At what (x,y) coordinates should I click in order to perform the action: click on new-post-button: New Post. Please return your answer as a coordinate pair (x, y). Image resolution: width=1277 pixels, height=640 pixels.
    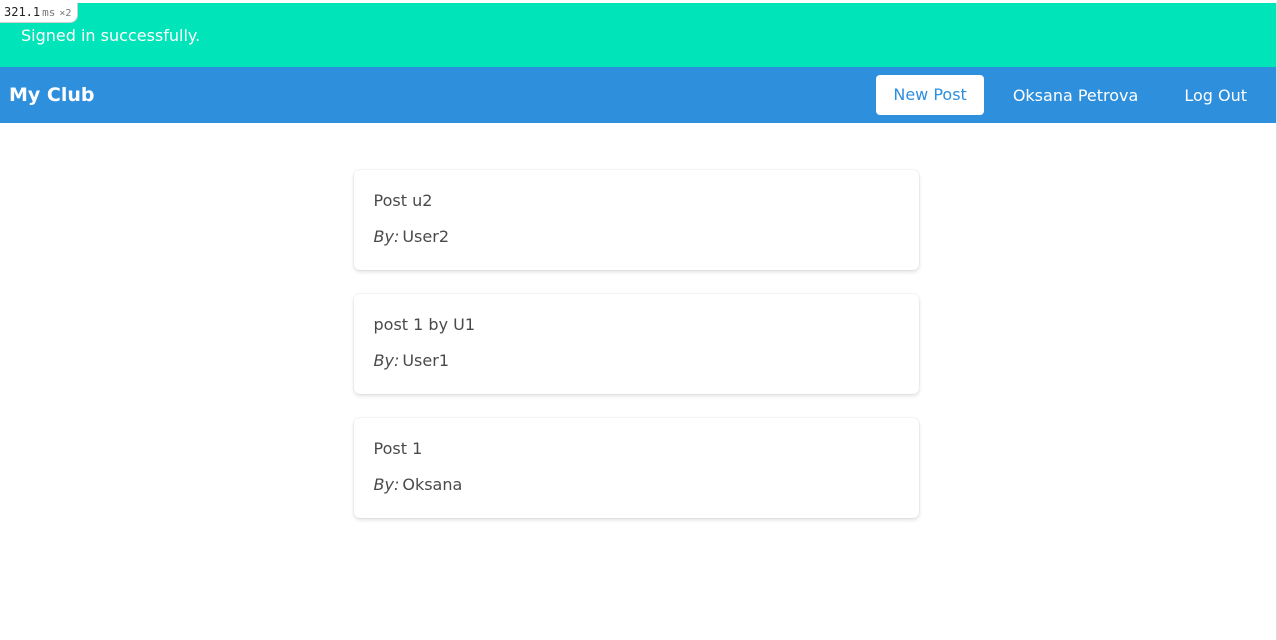
    Looking at the image, I should click on (930, 95).